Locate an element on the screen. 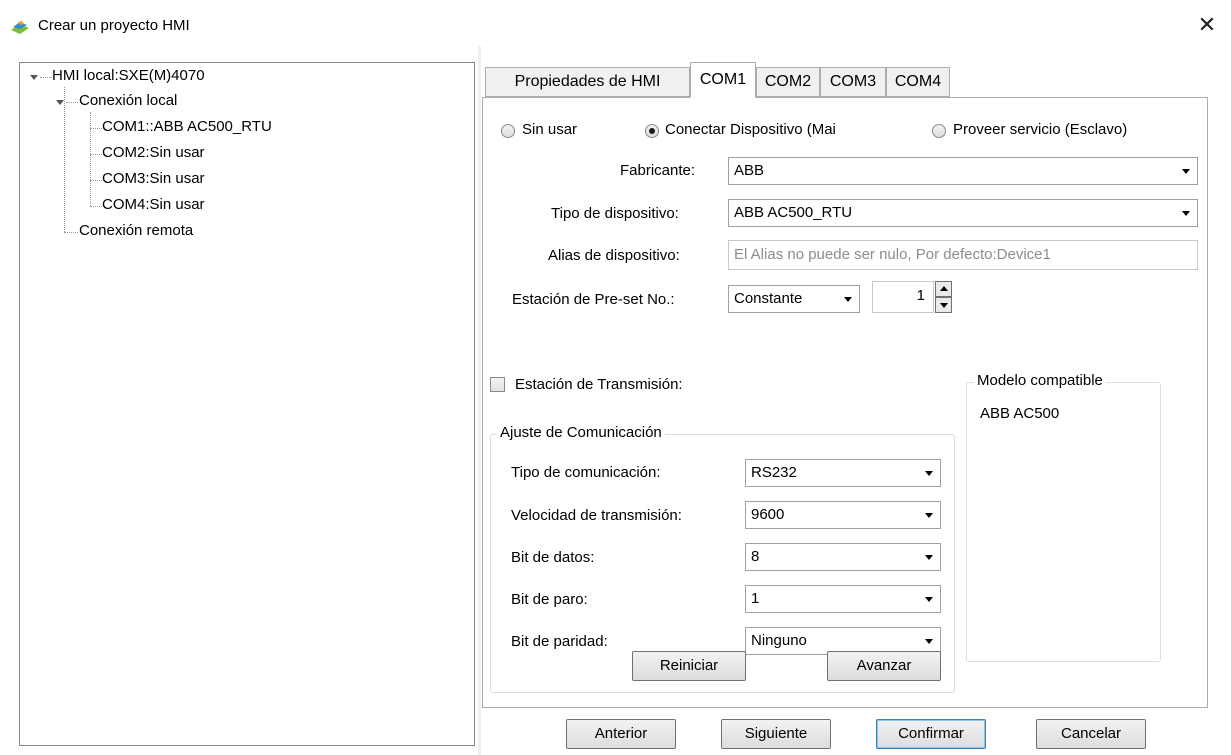  baud-rate-label: Velocidad de transmisión: is located at coordinates (596, 515).